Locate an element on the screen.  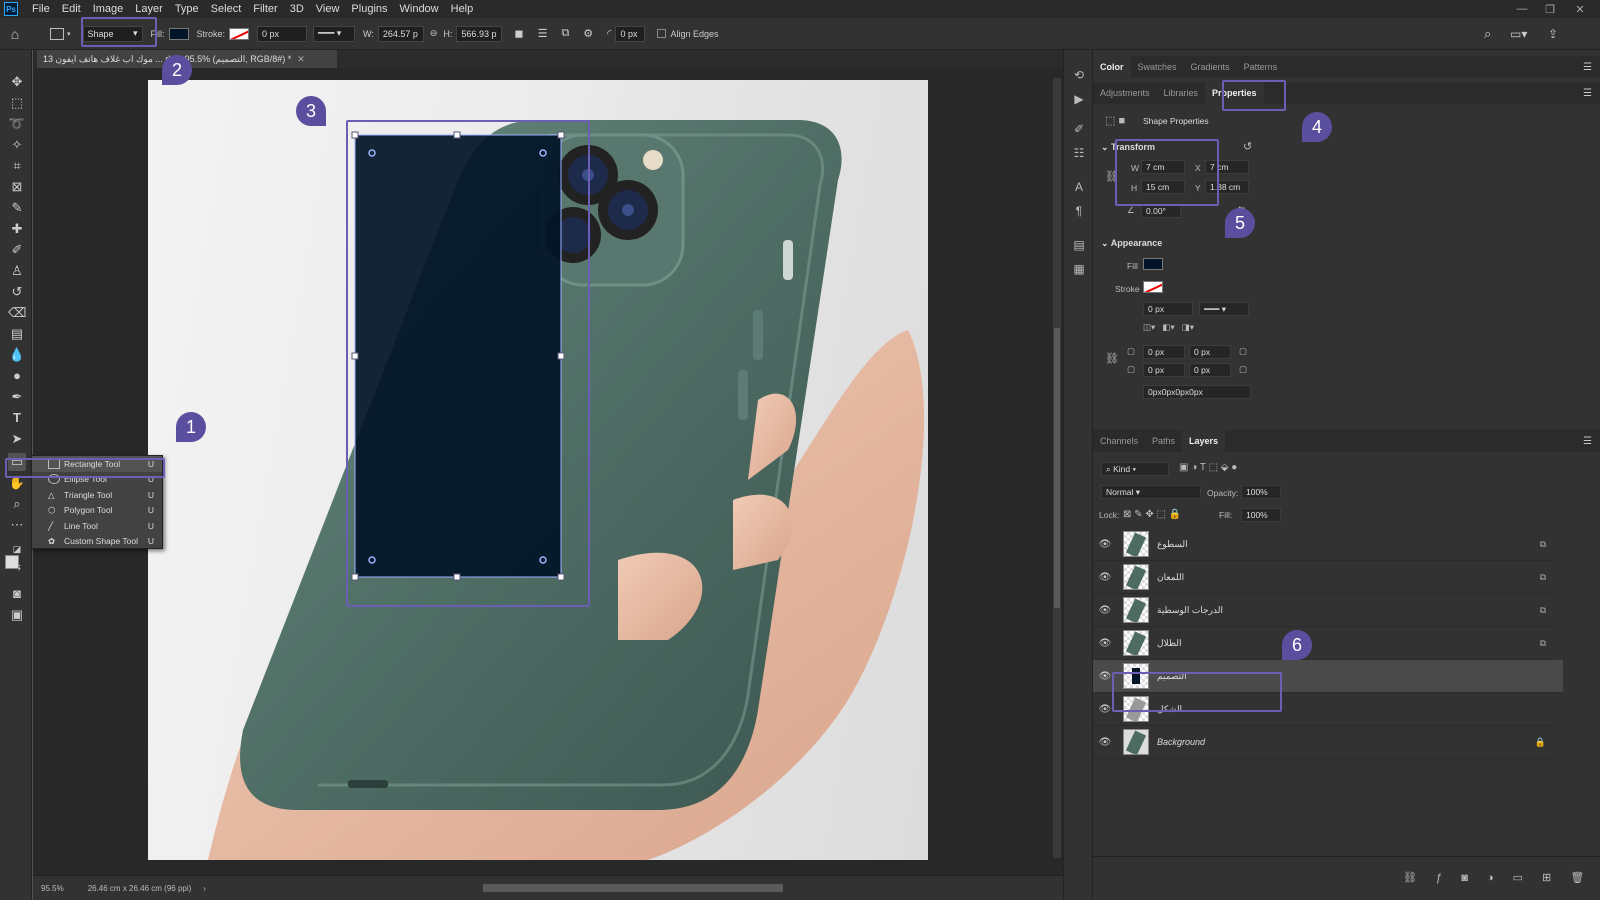
frame-tool-icon: ⊠ is located at coordinates (17, 187).